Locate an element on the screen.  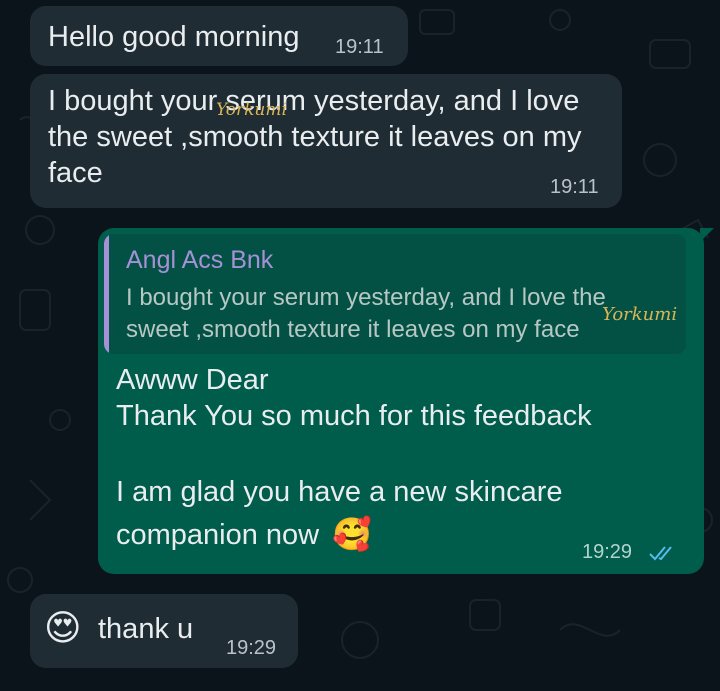
message-text-line: companion now is located at coordinates (218, 535).